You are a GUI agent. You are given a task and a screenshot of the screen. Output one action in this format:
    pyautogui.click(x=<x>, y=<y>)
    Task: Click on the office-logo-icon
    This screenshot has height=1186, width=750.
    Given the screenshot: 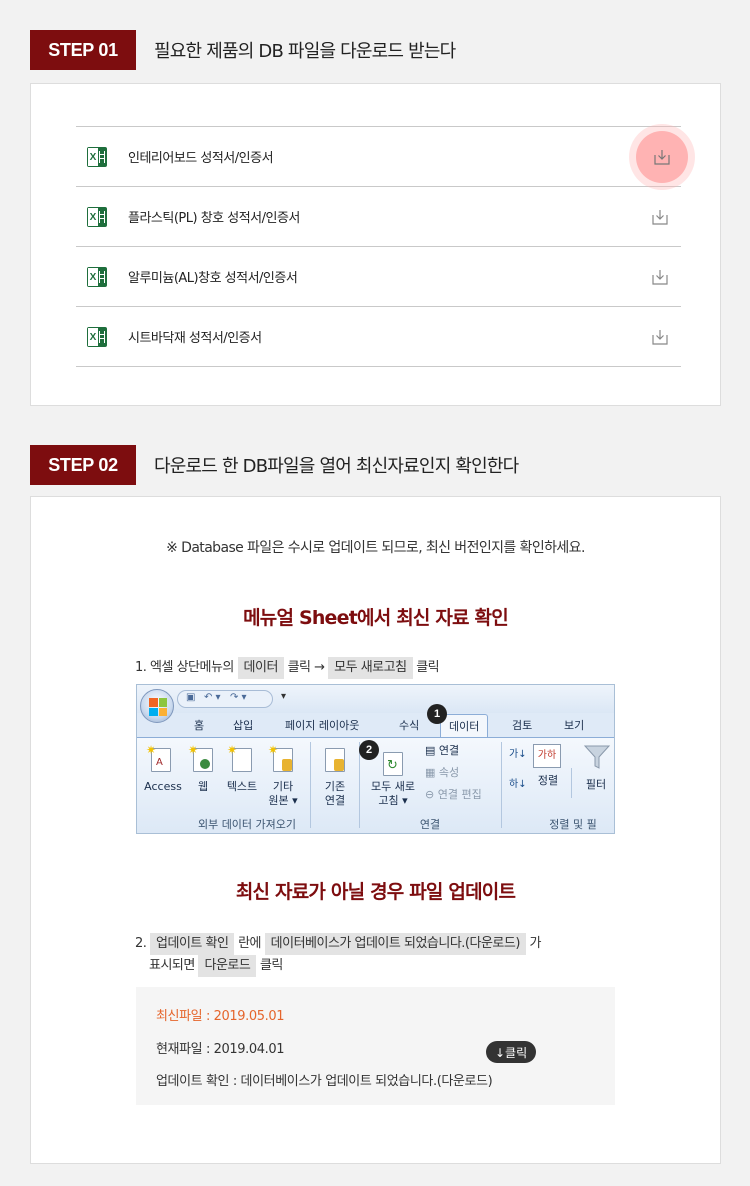 What is the action you would take?
    pyautogui.click(x=158, y=707)
    